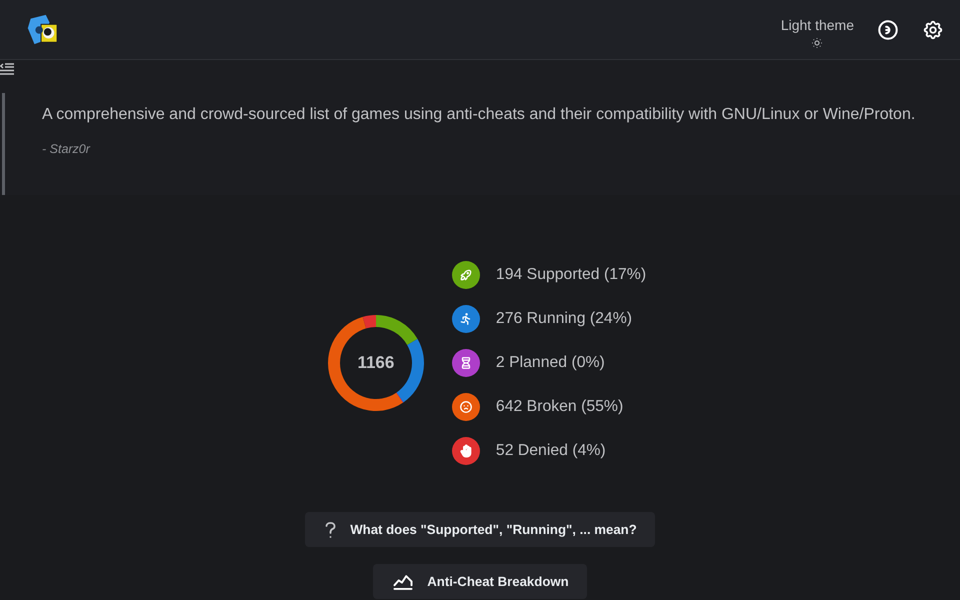 This screenshot has height=600, width=960. I want to click on breakdown-button: Anti-Cheat Breakdown, so click(480, 581).